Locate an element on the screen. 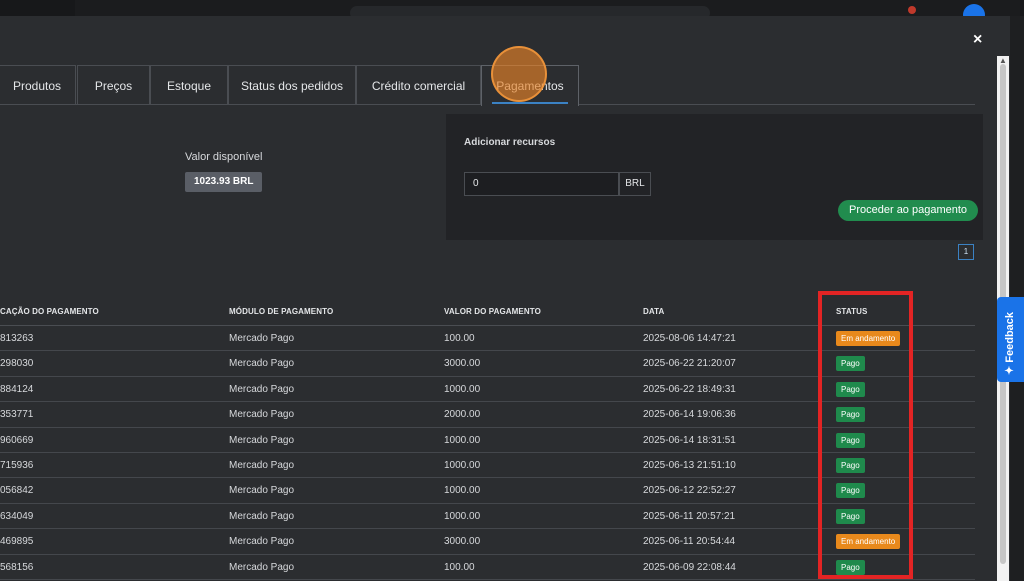 The image size is (1024, 581). feedback-button: ✦ Feedback is located at coordinates (1010, 339).